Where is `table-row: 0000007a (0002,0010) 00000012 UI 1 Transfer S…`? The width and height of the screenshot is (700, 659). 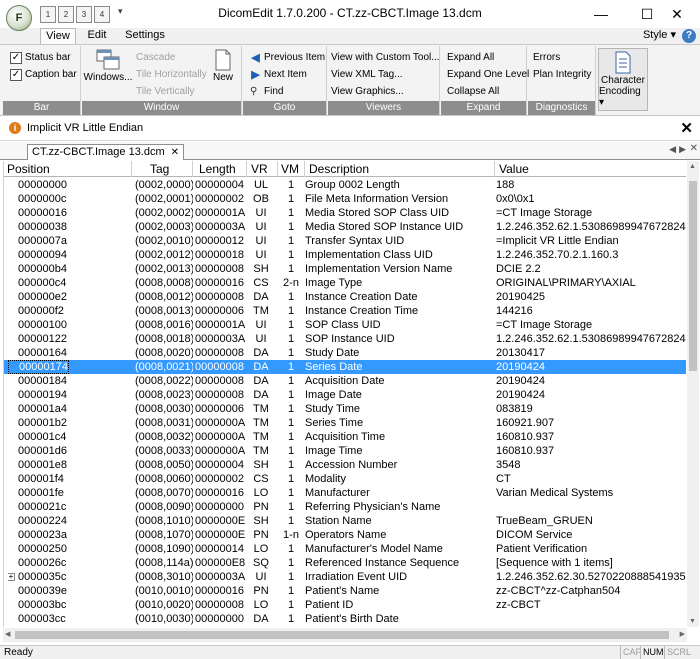 table-row: 0000007a (0002,0010) 00000012 UI 1 Transfer S… is located at coordinates (345, 241).